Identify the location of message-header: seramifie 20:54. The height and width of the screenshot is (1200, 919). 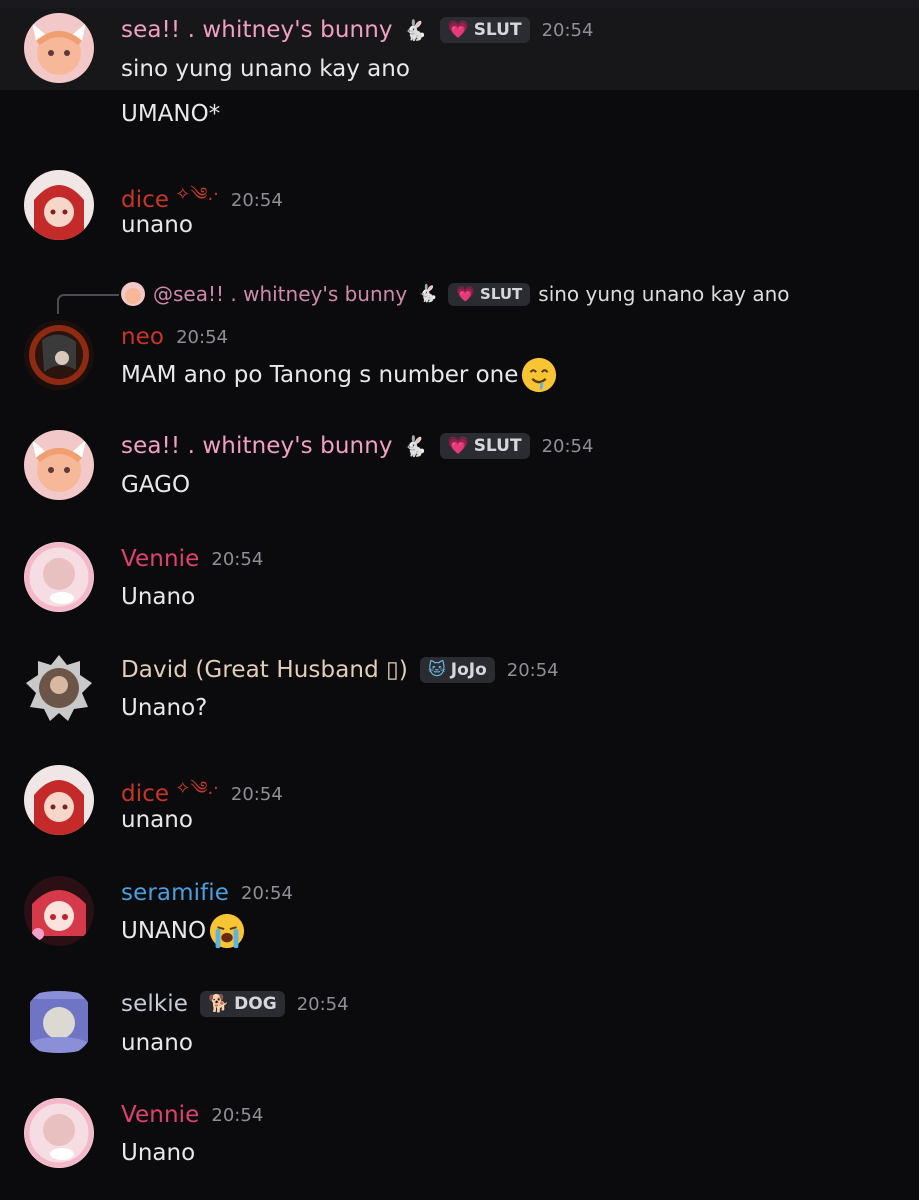
(207, 893).